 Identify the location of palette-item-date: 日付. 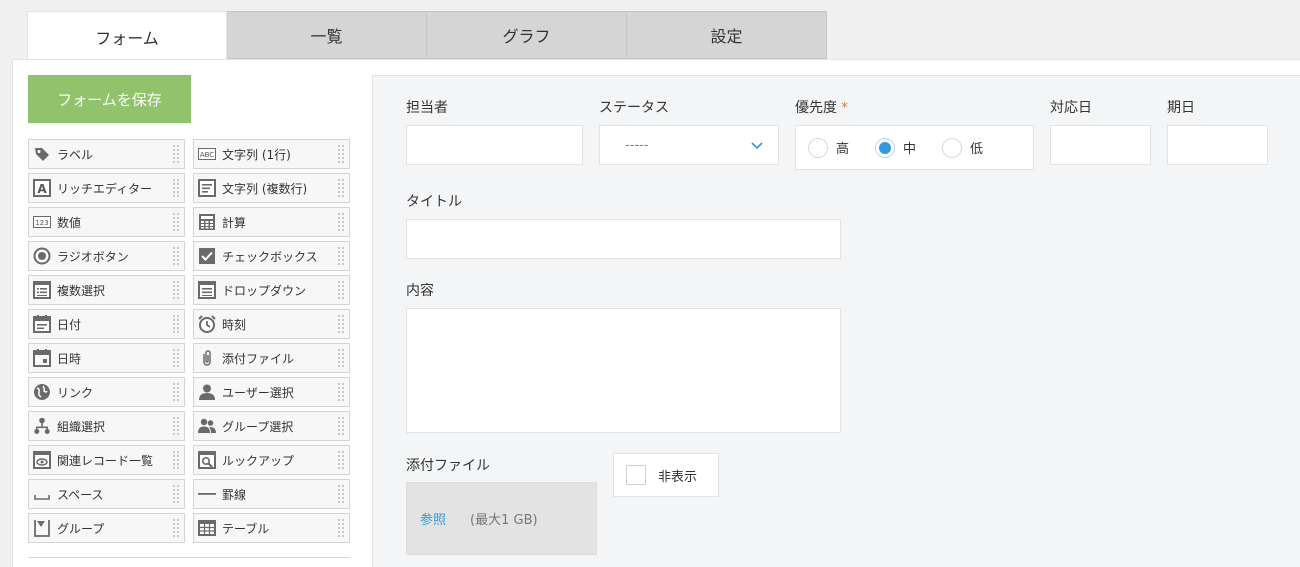
(106, 324).